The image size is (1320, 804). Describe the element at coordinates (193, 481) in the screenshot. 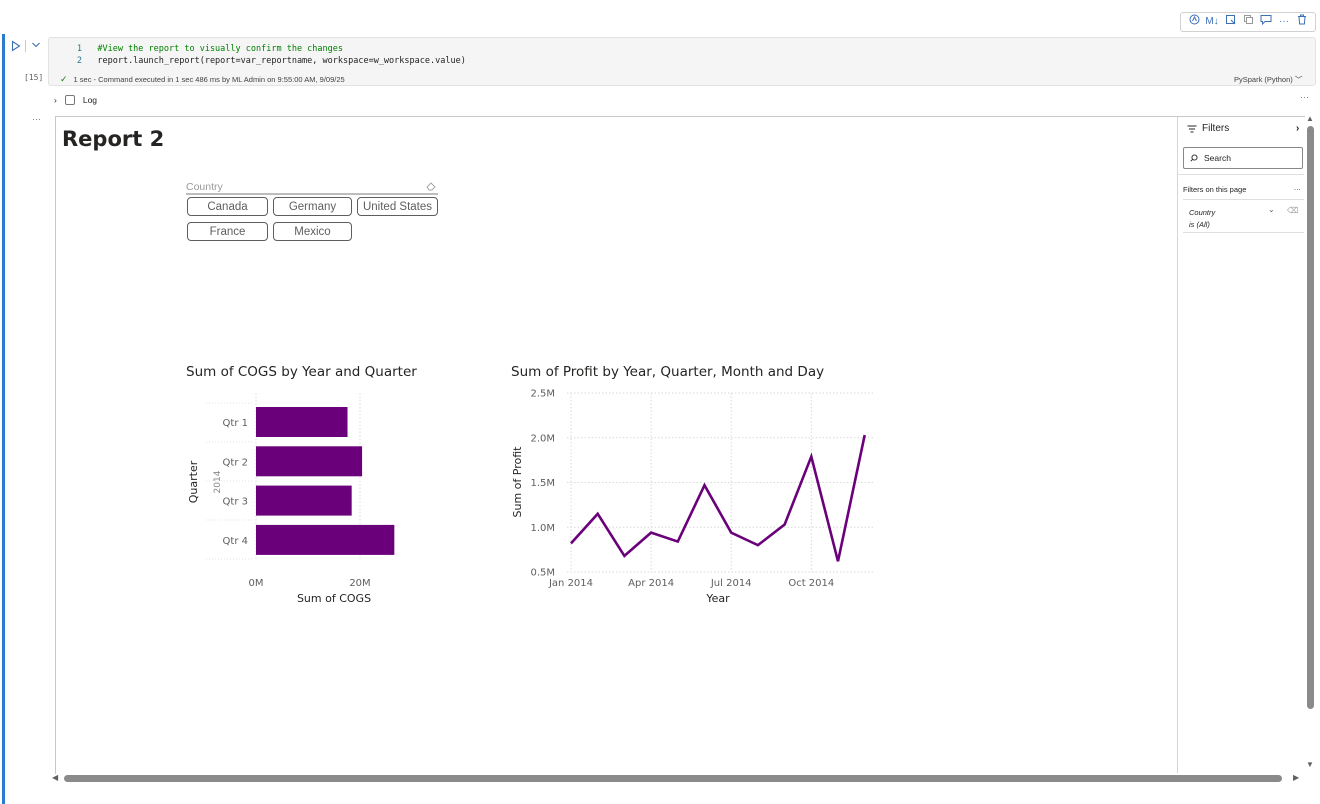

I see `y-axis-label: Quarter` at that location.